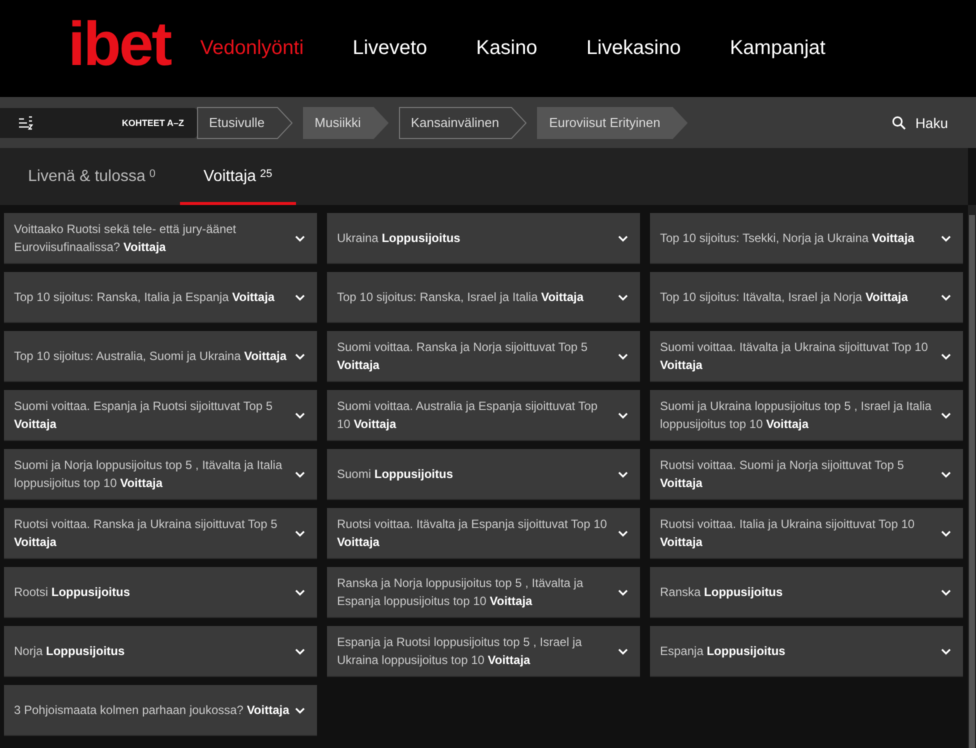 This screenshot has width=976, height=748. What do you see at coordinates (806, 592) in the screenshot?
I see `market-accordion: Ranska Loppusijoitus` at bounding box center [806, 592].